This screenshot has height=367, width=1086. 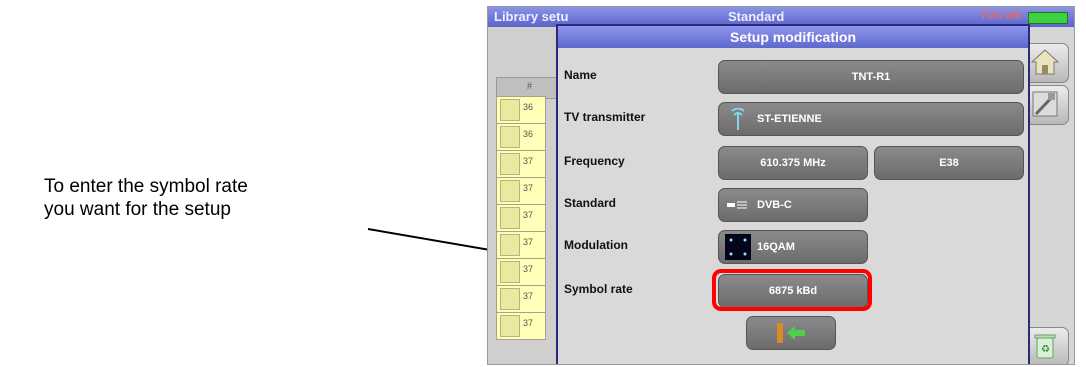 I want to click on field-name: Name TNT-R1, so click(x=793, y=76).